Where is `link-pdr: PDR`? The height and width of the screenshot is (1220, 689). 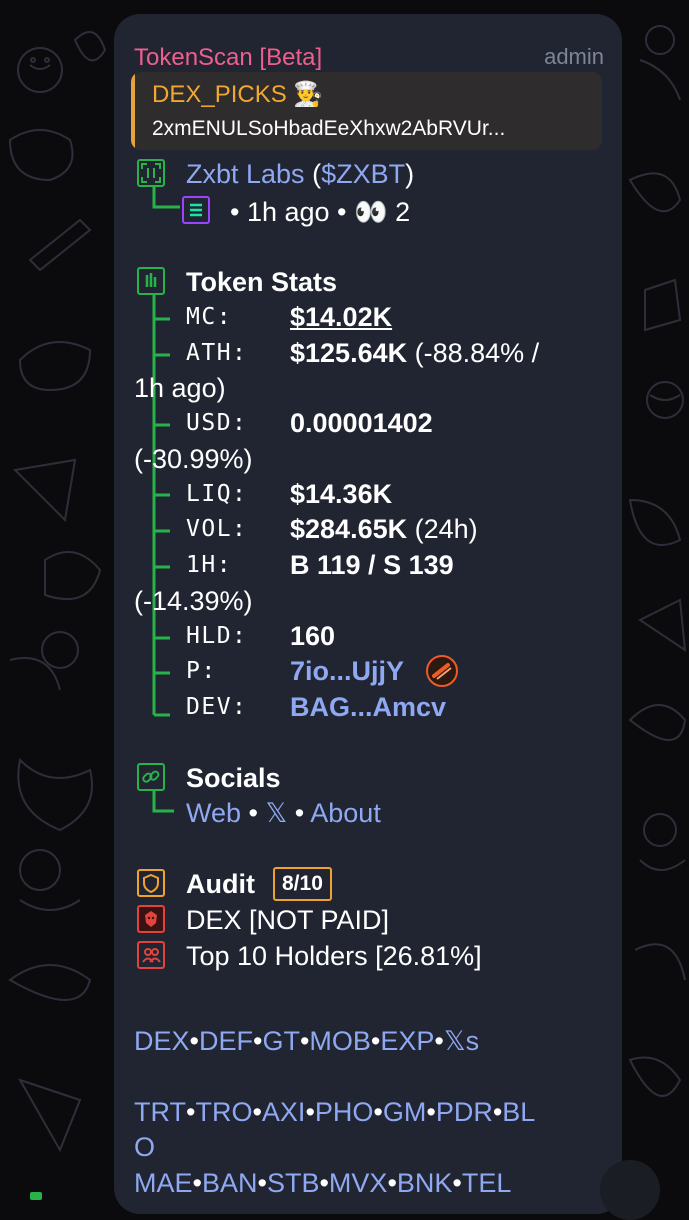
link-pdr: PDR is located at coordinates (464, 1112).